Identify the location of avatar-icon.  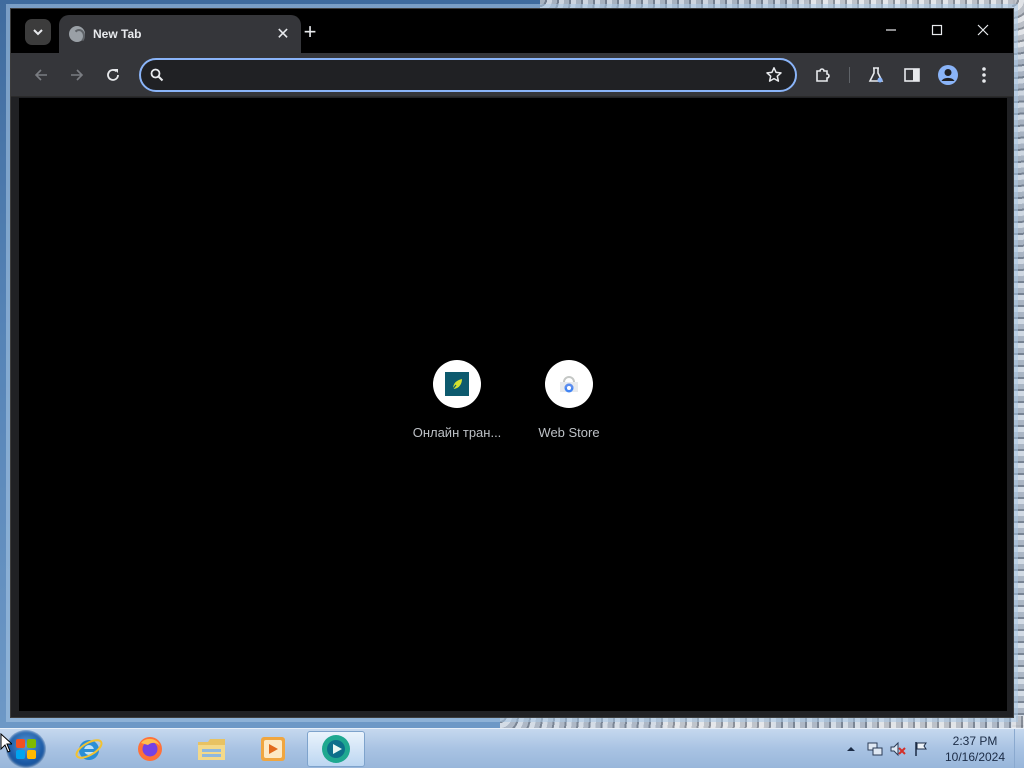
(948, 75).